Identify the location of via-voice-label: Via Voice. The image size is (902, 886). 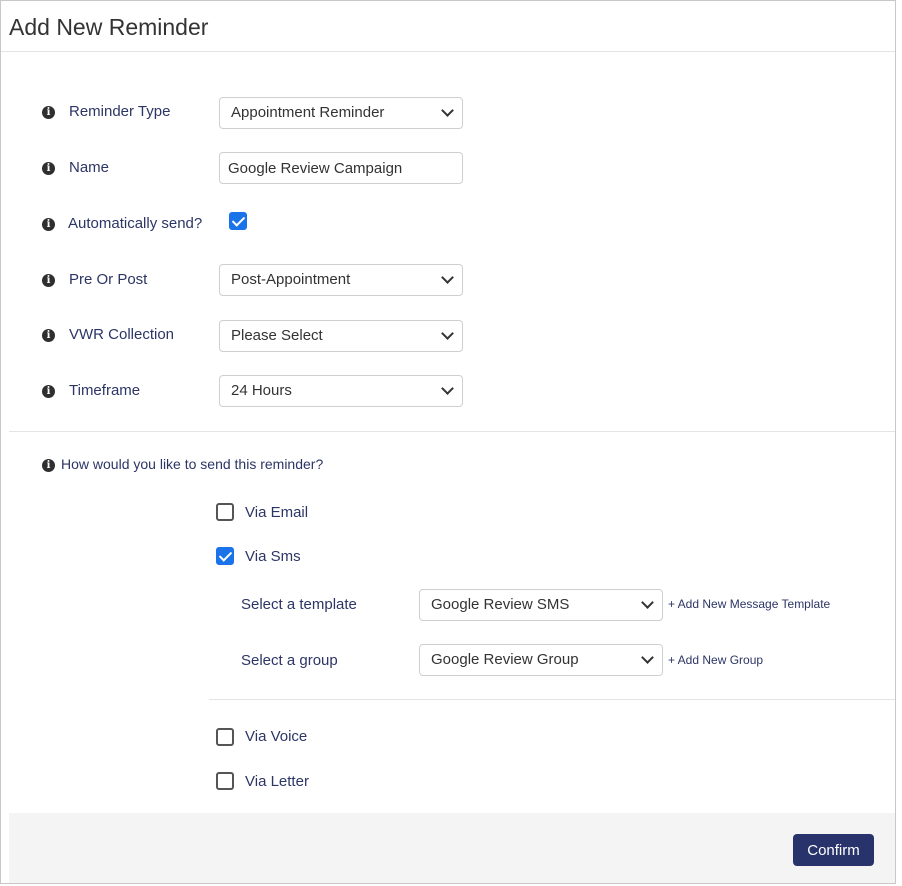
(276, 736).